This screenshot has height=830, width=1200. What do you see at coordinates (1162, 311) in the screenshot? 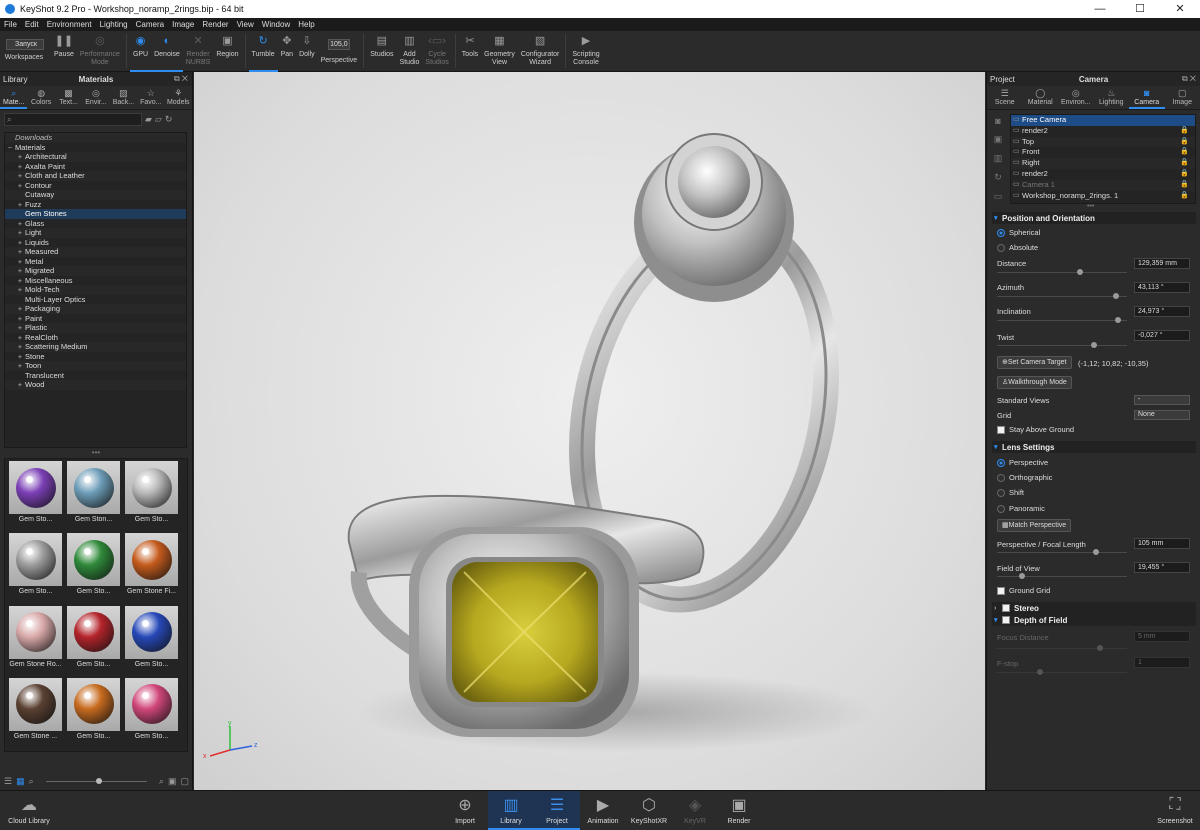
I see `inclination-input: 24,973 °` at bounding box center [1162, 311].